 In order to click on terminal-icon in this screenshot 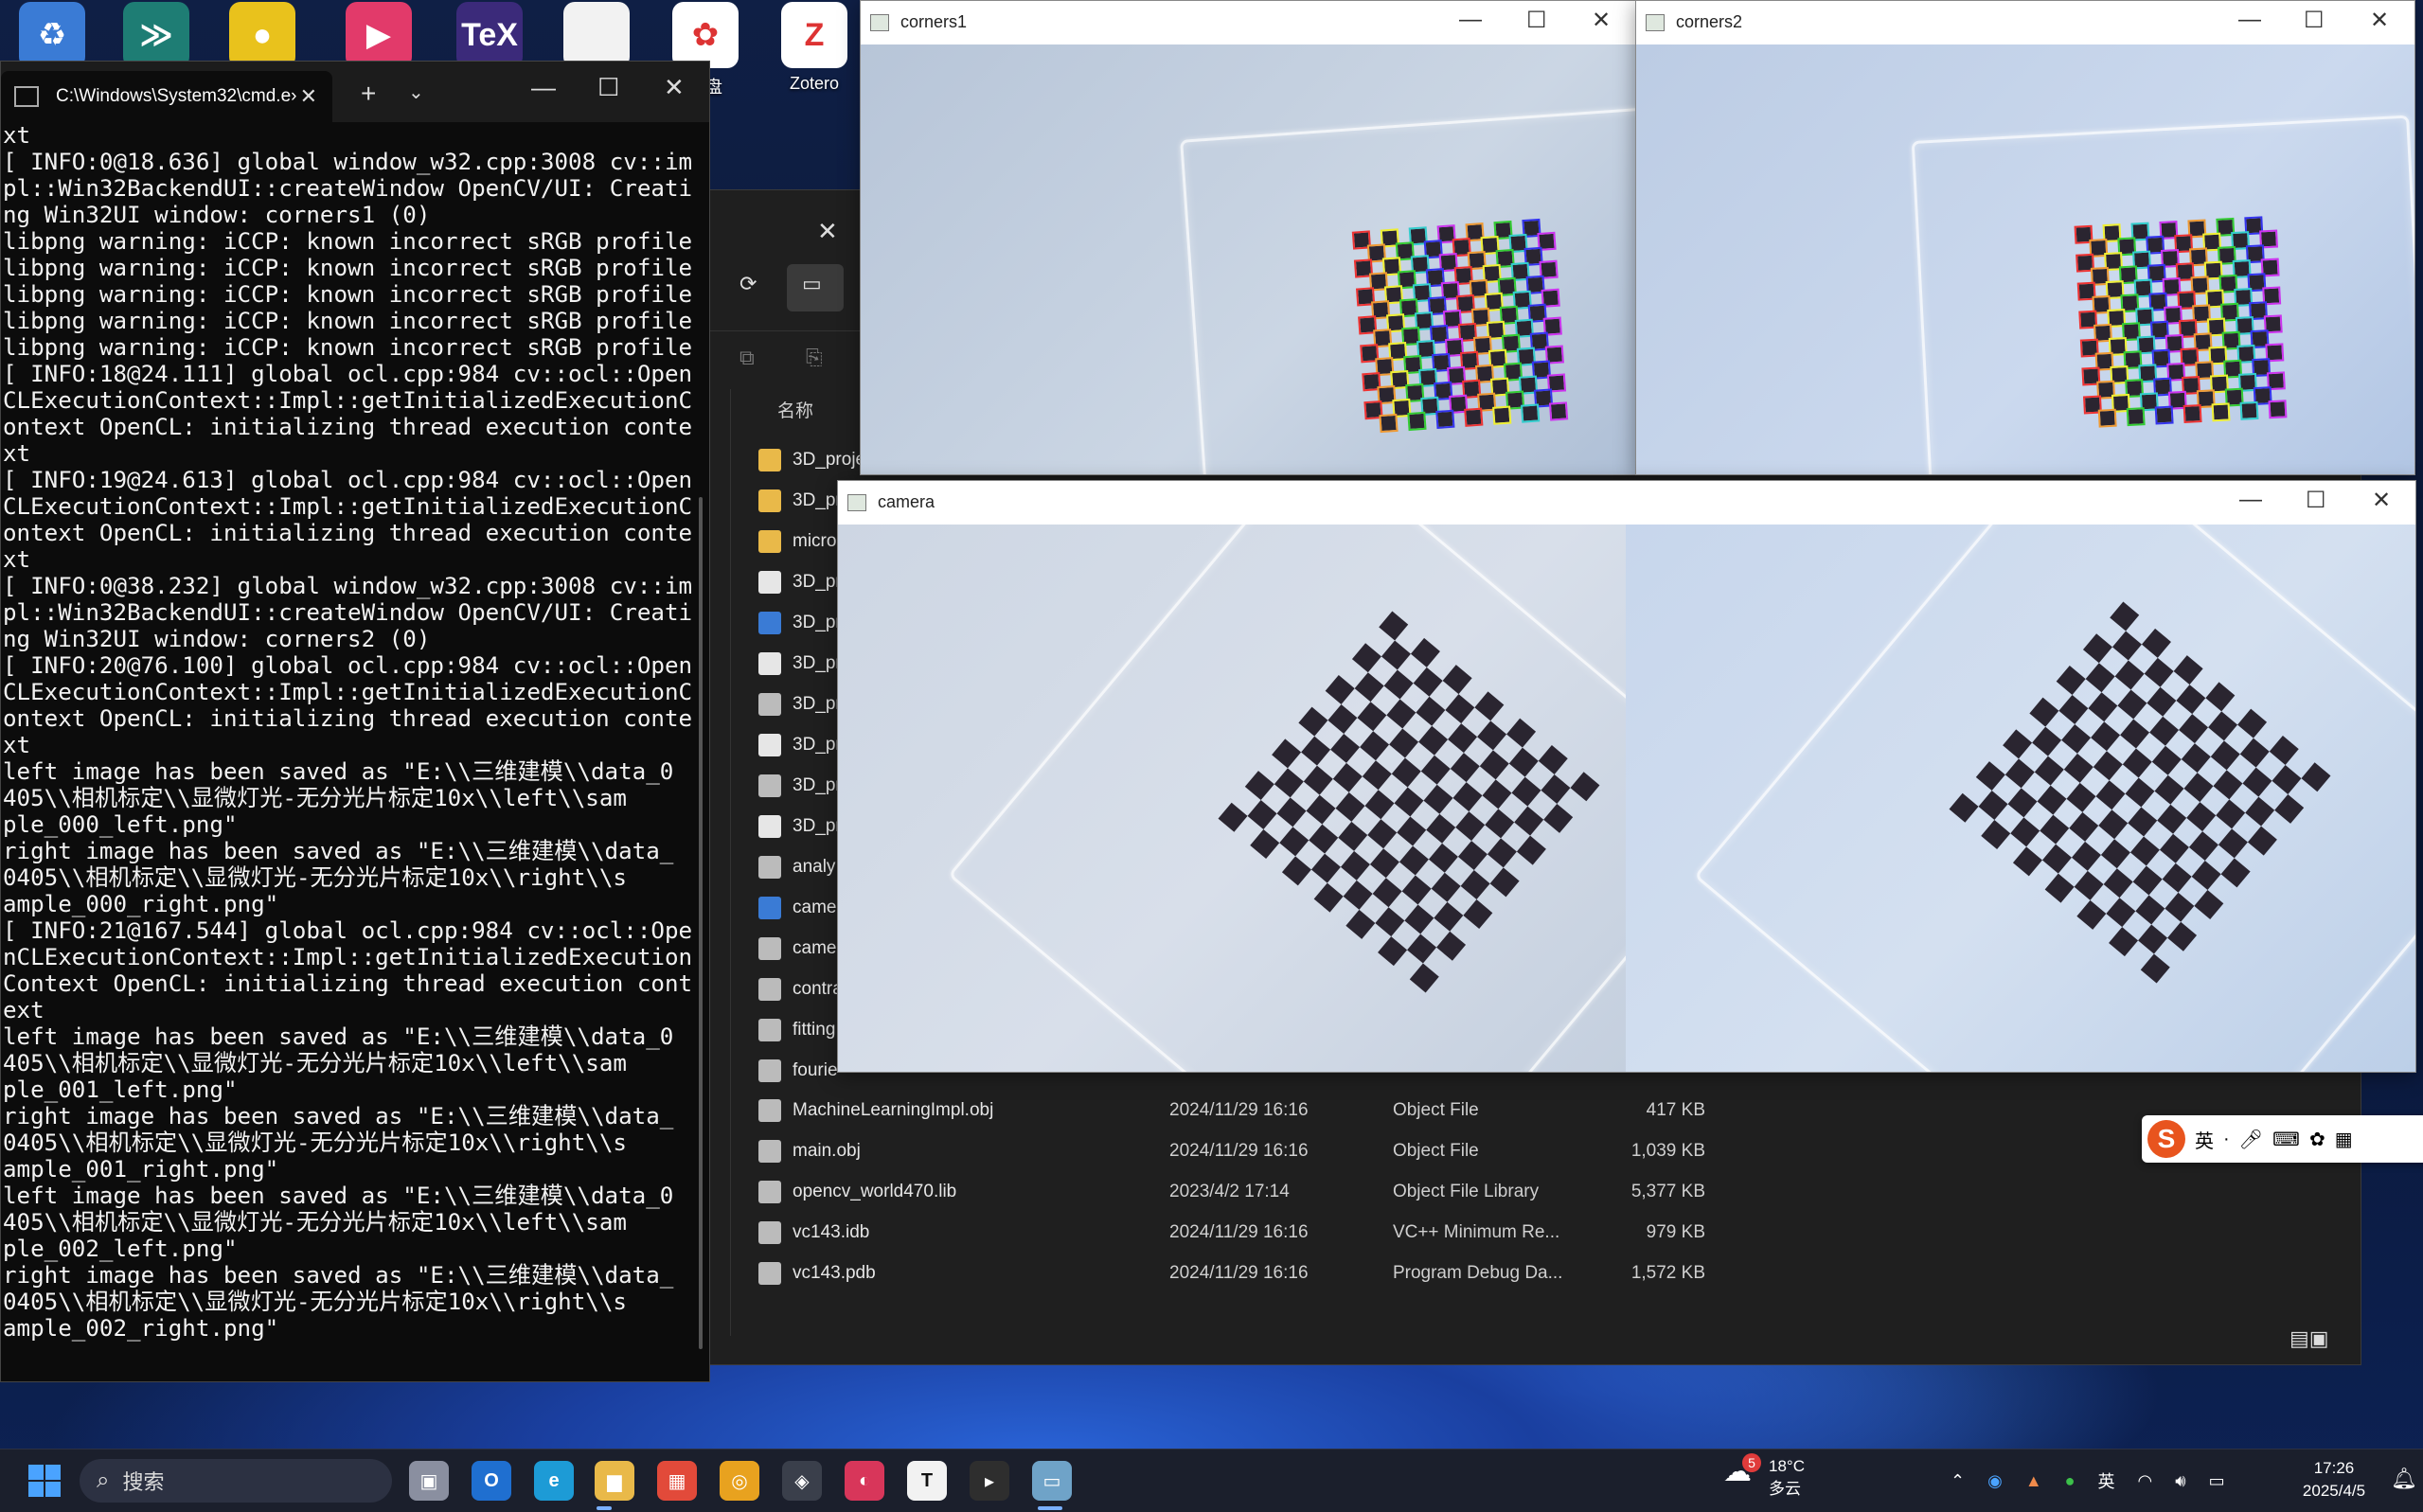, I will do `click(26, 96)`.